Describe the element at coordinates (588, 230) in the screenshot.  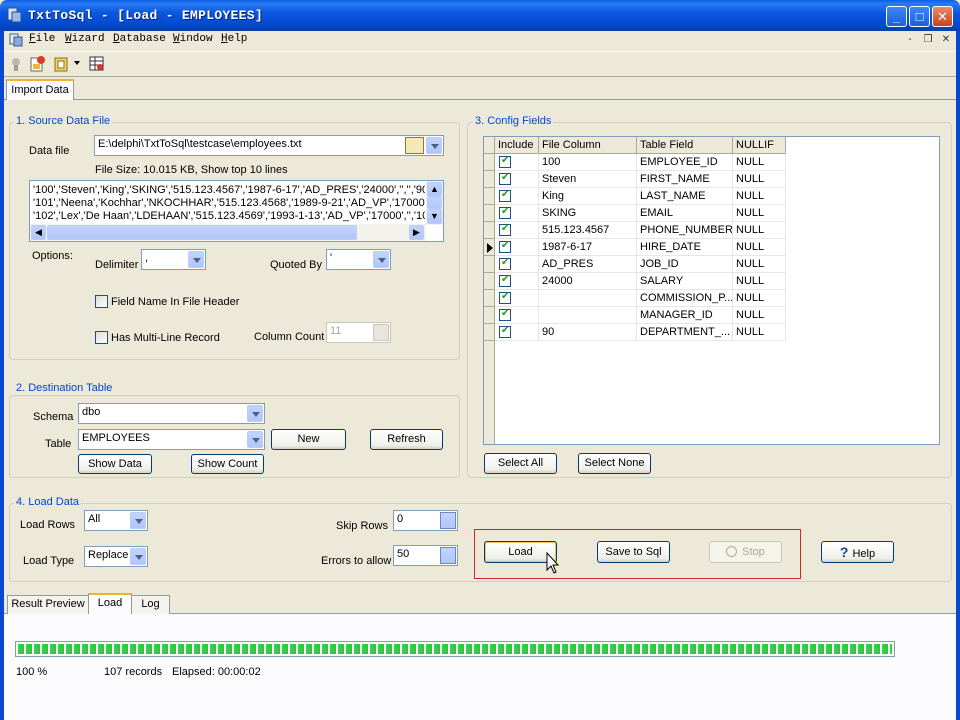
I see `file-column-cell: 515.123.4567` at that location.